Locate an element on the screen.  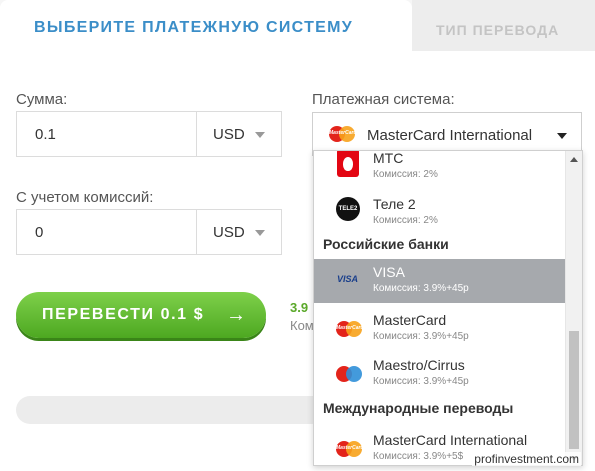
amount-field: 0.1 USD is located at coordinates (149, 134).